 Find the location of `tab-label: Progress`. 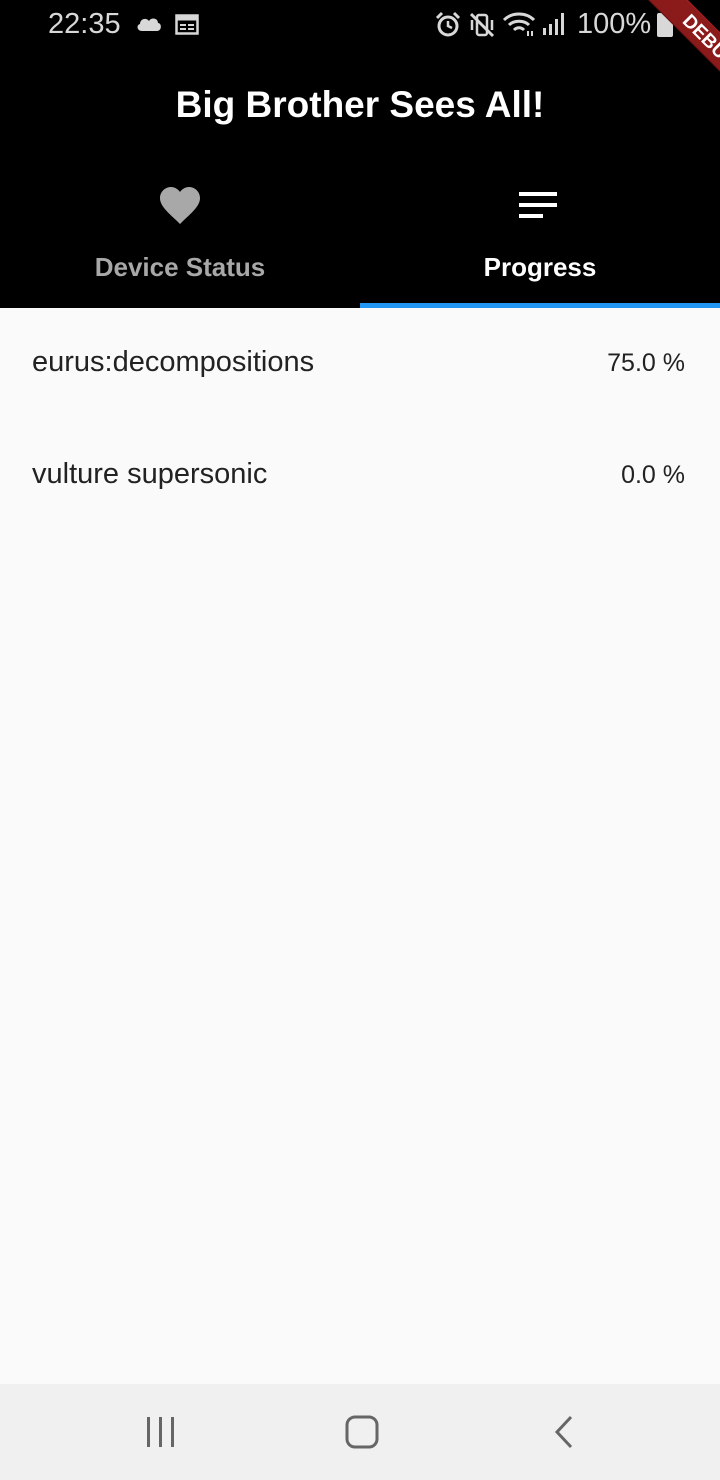

tab-label: Progress is located at coordinates (540, 267).